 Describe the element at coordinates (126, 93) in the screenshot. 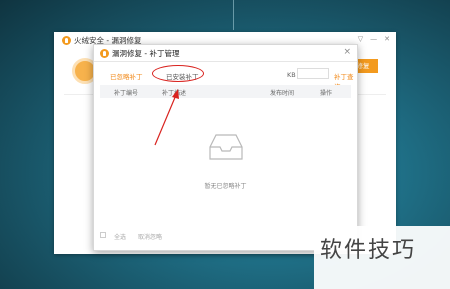

I see `column-header-id: 补丁编号` at that location.